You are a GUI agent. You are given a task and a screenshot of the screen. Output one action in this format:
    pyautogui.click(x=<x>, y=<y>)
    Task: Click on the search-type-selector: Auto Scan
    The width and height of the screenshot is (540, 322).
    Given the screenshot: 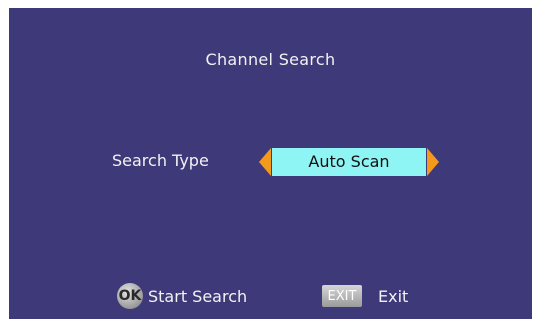 What is the action you would take?
    pyautogui.click(x=349, y=162)
    